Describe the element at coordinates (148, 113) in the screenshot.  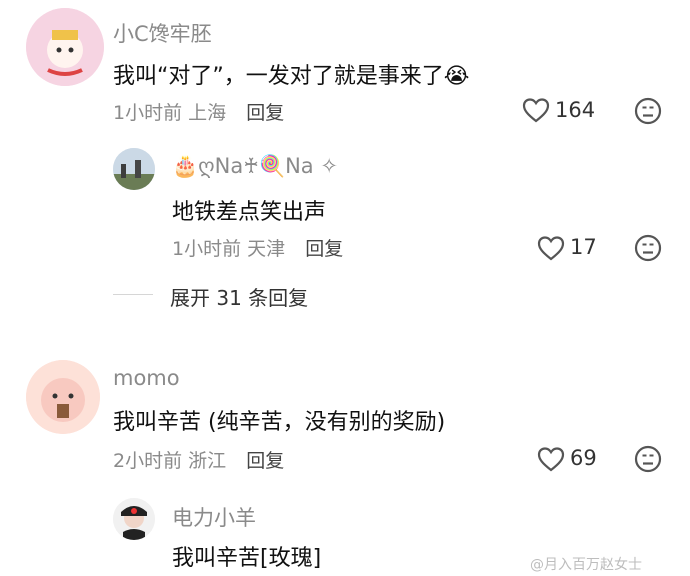
I see `comment-time: 1小时前` at that location.